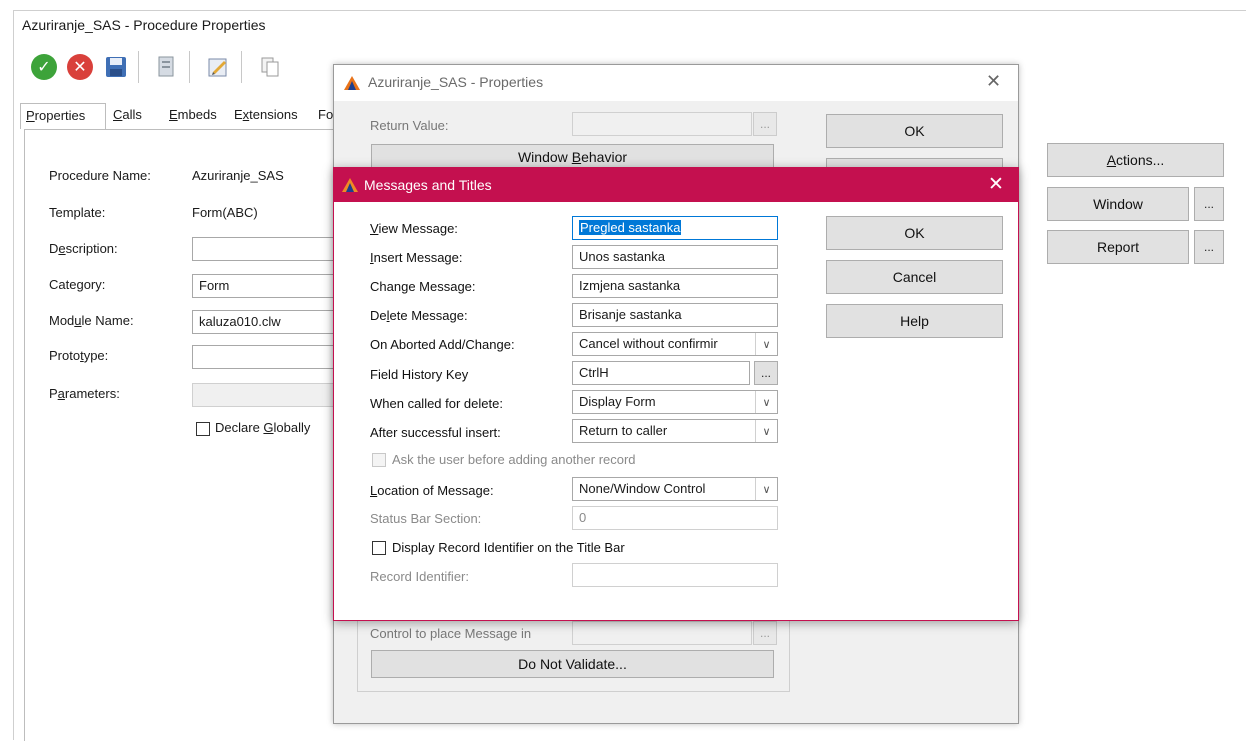 This screenshot has height=741, width=1246. I want to click on on-aborted-select: Cancel without confirmir ∨, so click(675, 344).